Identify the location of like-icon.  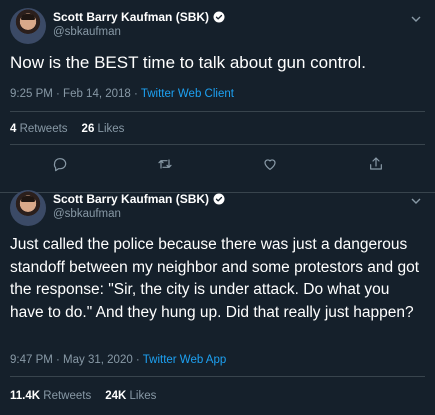
(270, 164).